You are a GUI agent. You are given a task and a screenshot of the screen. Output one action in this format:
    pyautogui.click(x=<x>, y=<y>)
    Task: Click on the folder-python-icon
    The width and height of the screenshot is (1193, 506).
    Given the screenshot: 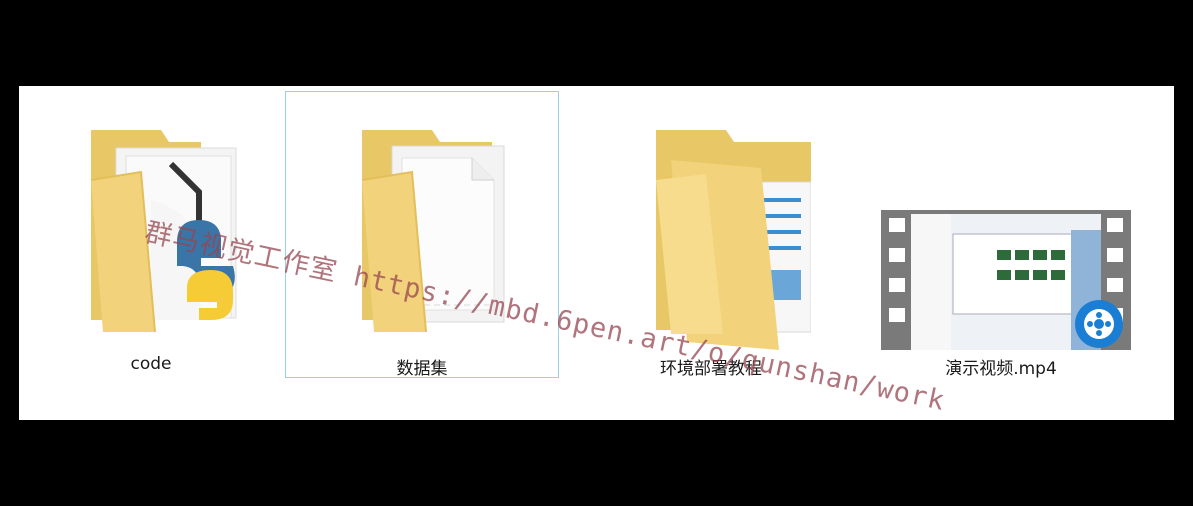 What is the action you would take?
    pyautogui.click(x=151, y=232)
    